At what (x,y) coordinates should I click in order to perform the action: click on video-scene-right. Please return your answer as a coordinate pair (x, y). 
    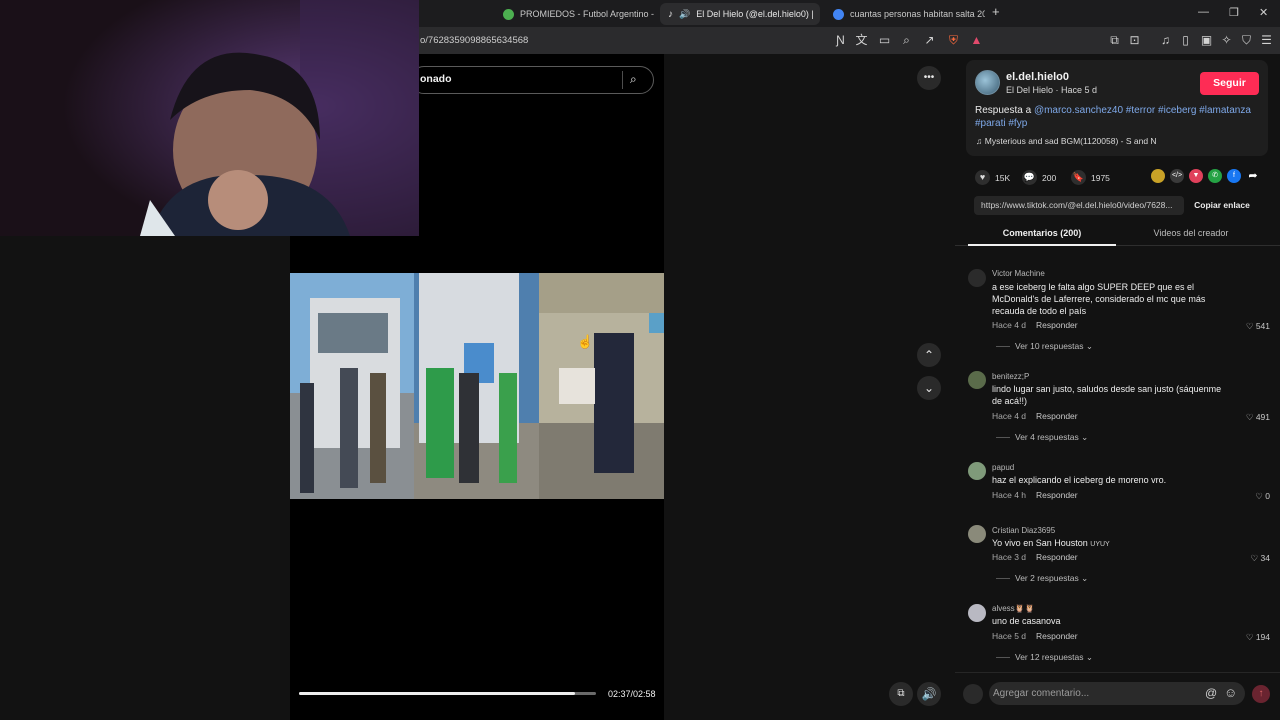
    Looking at the image, I should click on (601, 386).